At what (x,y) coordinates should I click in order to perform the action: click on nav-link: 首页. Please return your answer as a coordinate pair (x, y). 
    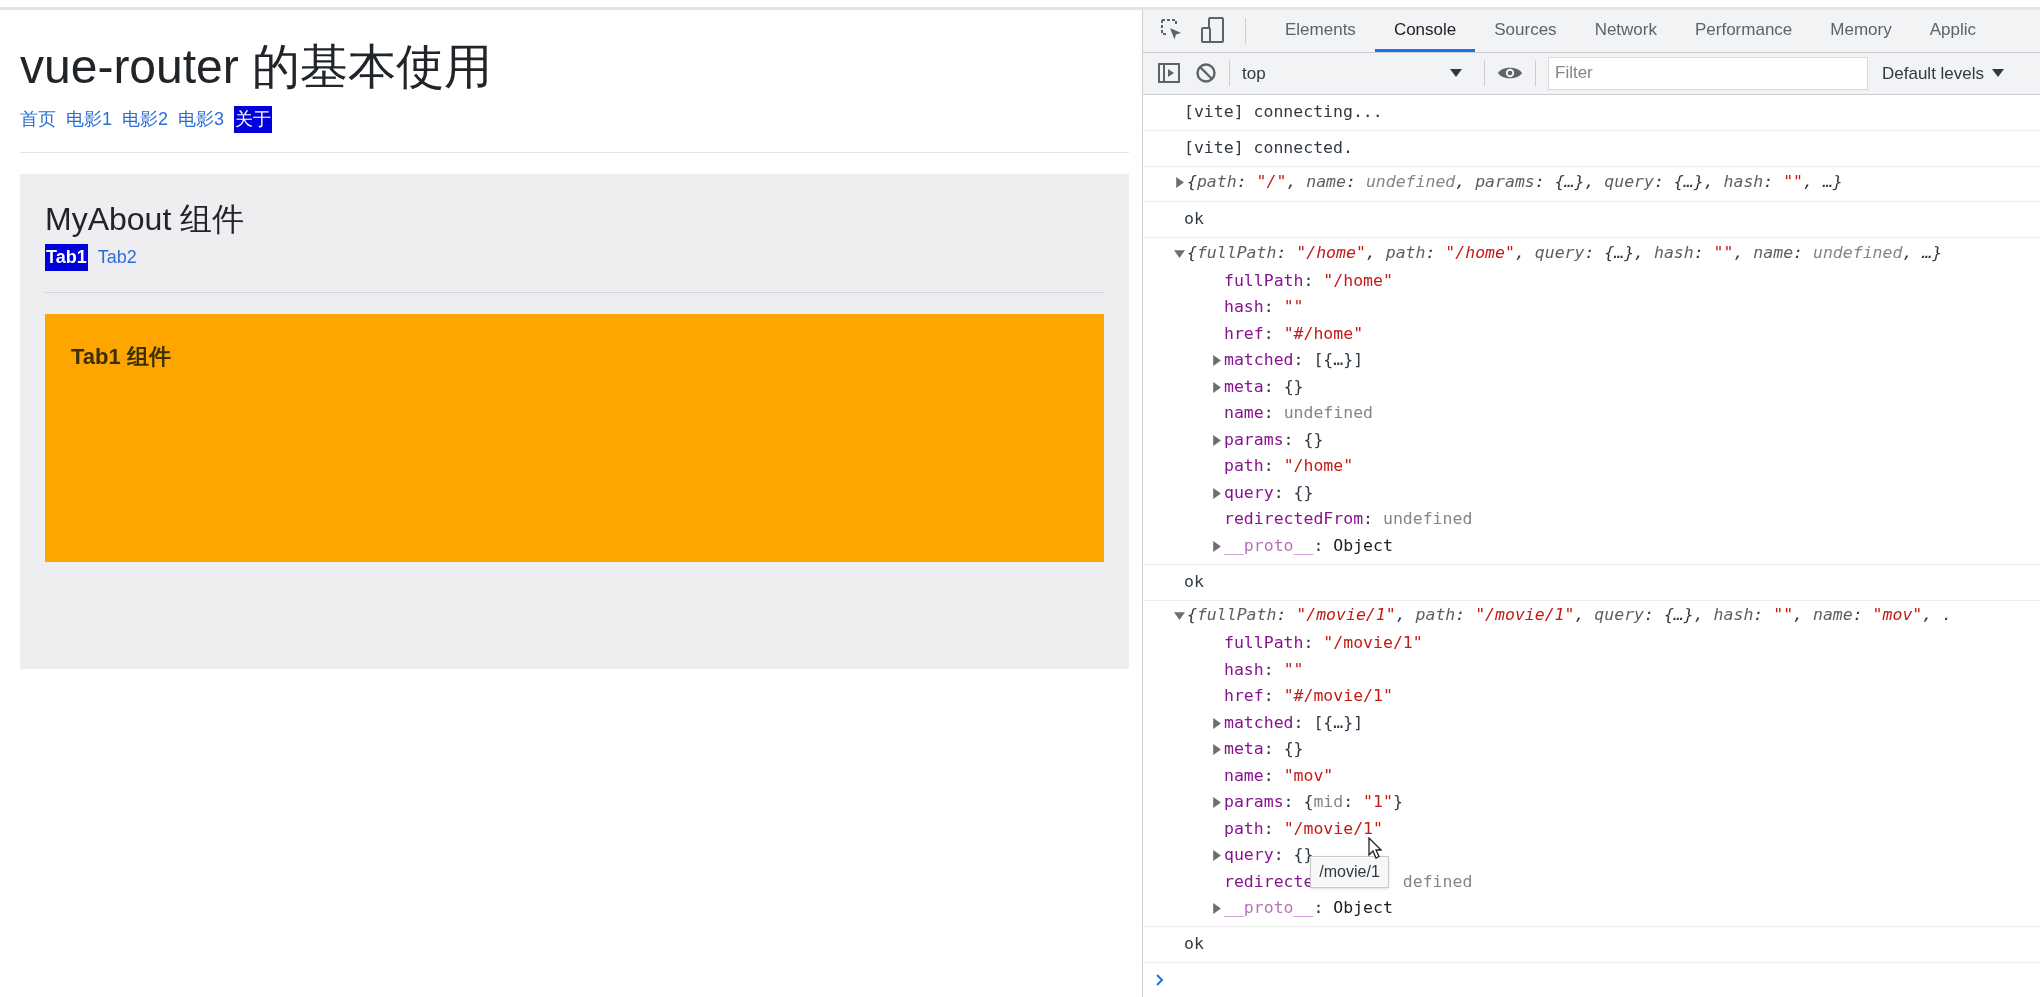
    Looking at the image, I should click on (38, 119).